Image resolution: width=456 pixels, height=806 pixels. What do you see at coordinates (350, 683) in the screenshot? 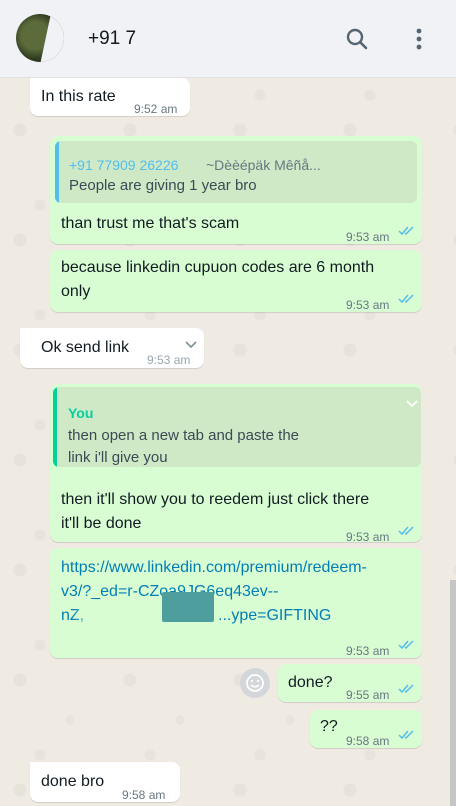
I see `message-outgoing: done? 9:55 am` at bounding box center [350, 683].